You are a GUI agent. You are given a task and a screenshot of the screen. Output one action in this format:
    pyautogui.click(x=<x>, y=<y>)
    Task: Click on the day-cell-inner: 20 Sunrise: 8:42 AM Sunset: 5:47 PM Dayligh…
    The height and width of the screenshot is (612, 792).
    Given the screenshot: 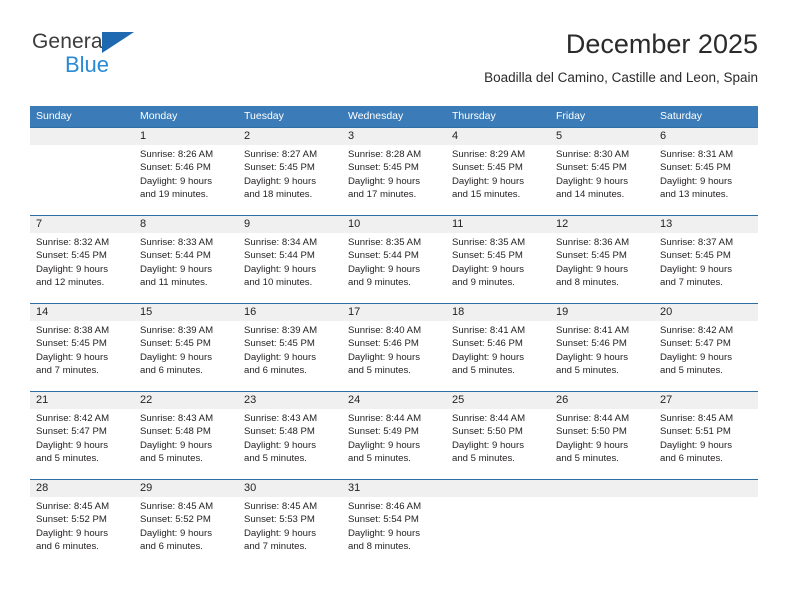 What is the action you would take?
    pyautogui.click(x=706, y=347)
    